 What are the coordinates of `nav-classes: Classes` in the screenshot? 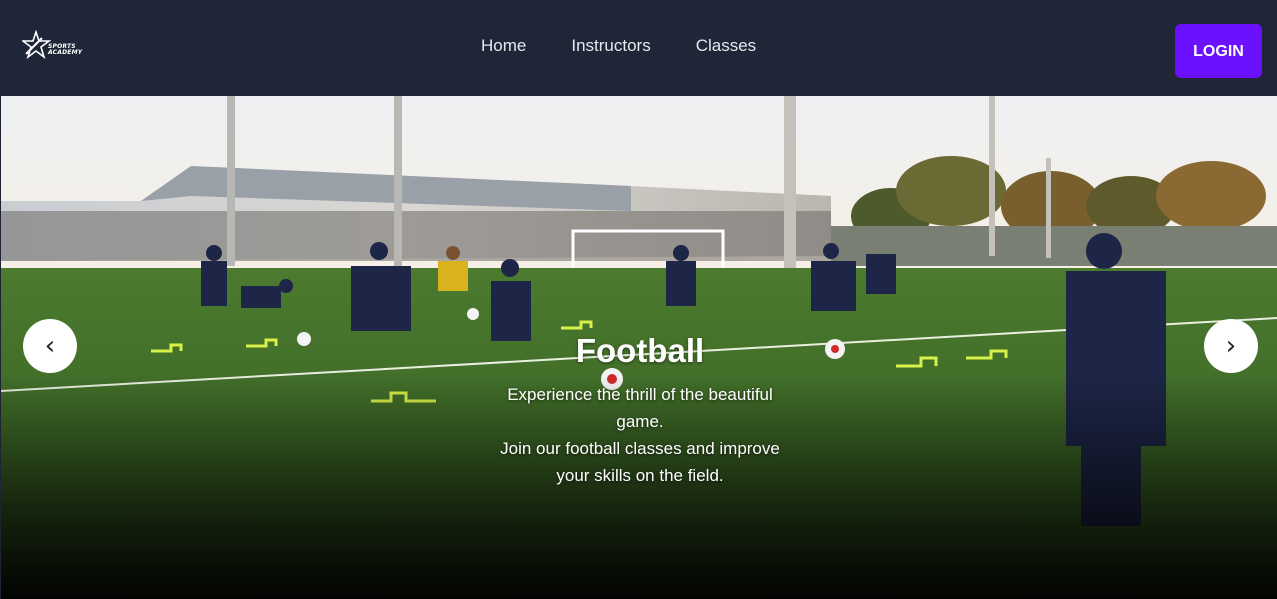 It's located at (726, 46).